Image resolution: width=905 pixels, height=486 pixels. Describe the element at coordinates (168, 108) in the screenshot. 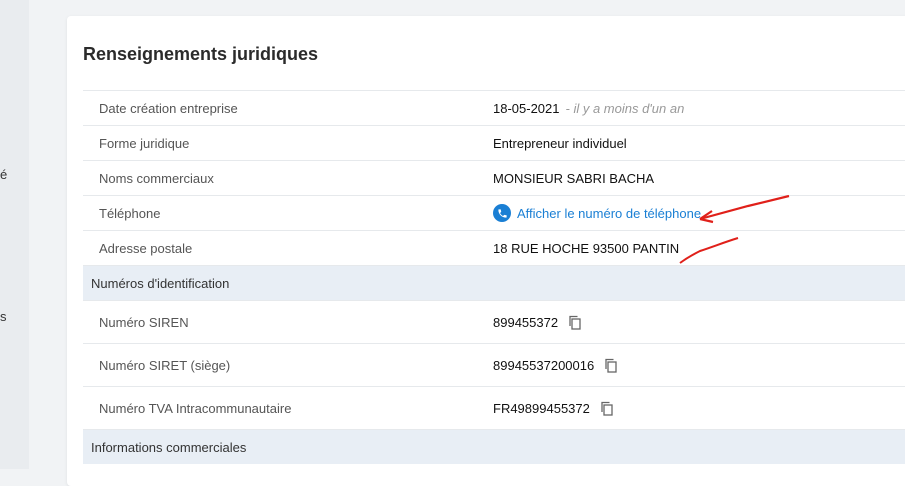

I see `row-label: Date création entreprise` at that location.